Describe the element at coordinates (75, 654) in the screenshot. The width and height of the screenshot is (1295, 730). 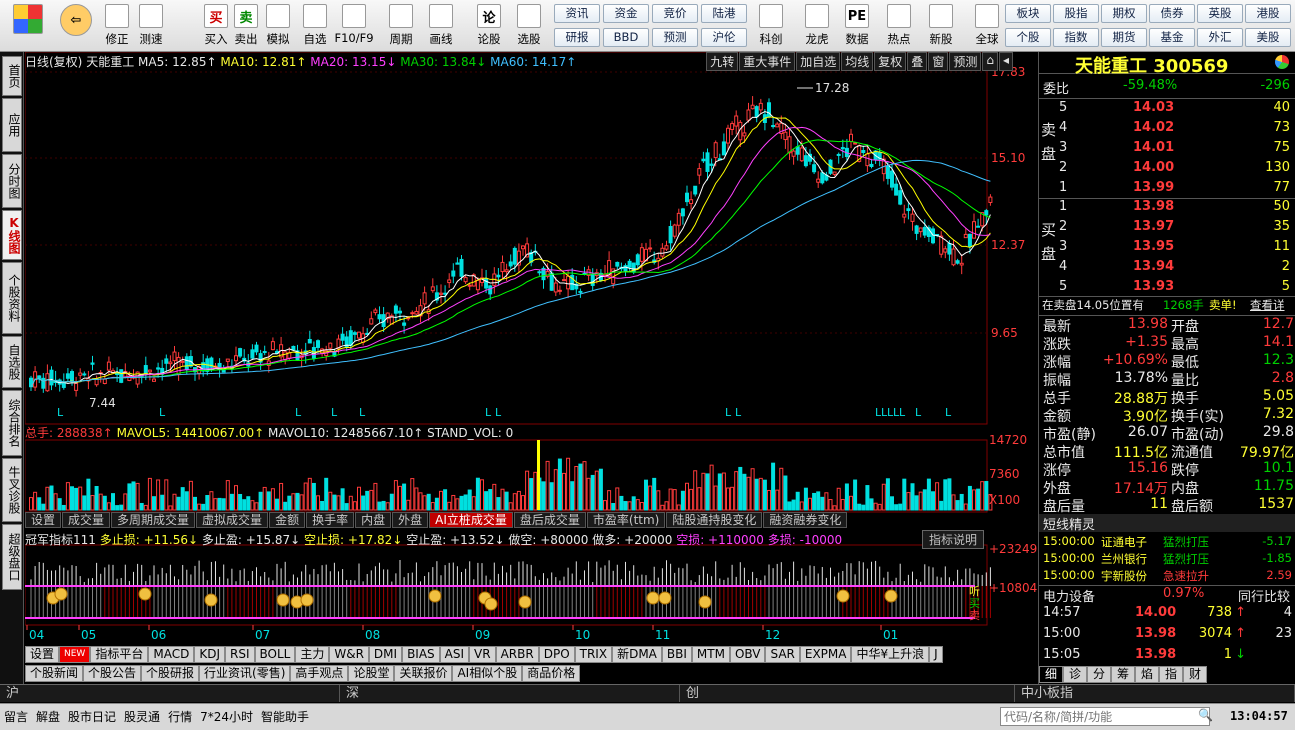
I see `indicator-tab: NEW` at that location.